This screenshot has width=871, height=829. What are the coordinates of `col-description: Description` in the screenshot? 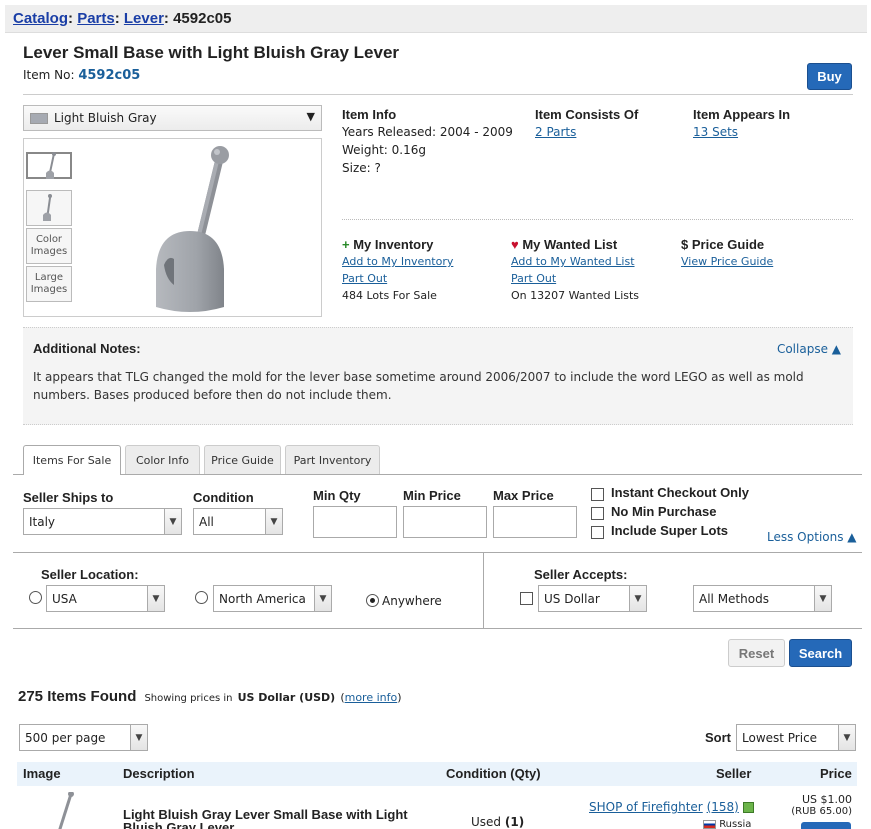 It's located at (159, 773).